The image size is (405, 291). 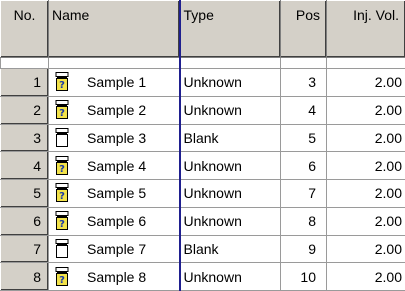 I want to click on table-row: 1 ? Sample 1 Unknown 3 2.00, so click(x=202, y=82).